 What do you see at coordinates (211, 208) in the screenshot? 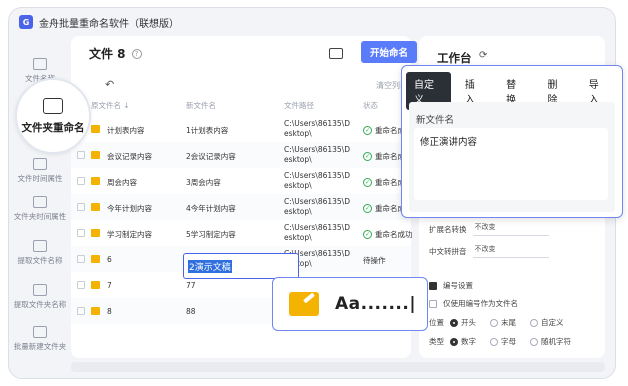
I see `cell-new-name: 4今年计划内容` at bounding box center [211, 208].